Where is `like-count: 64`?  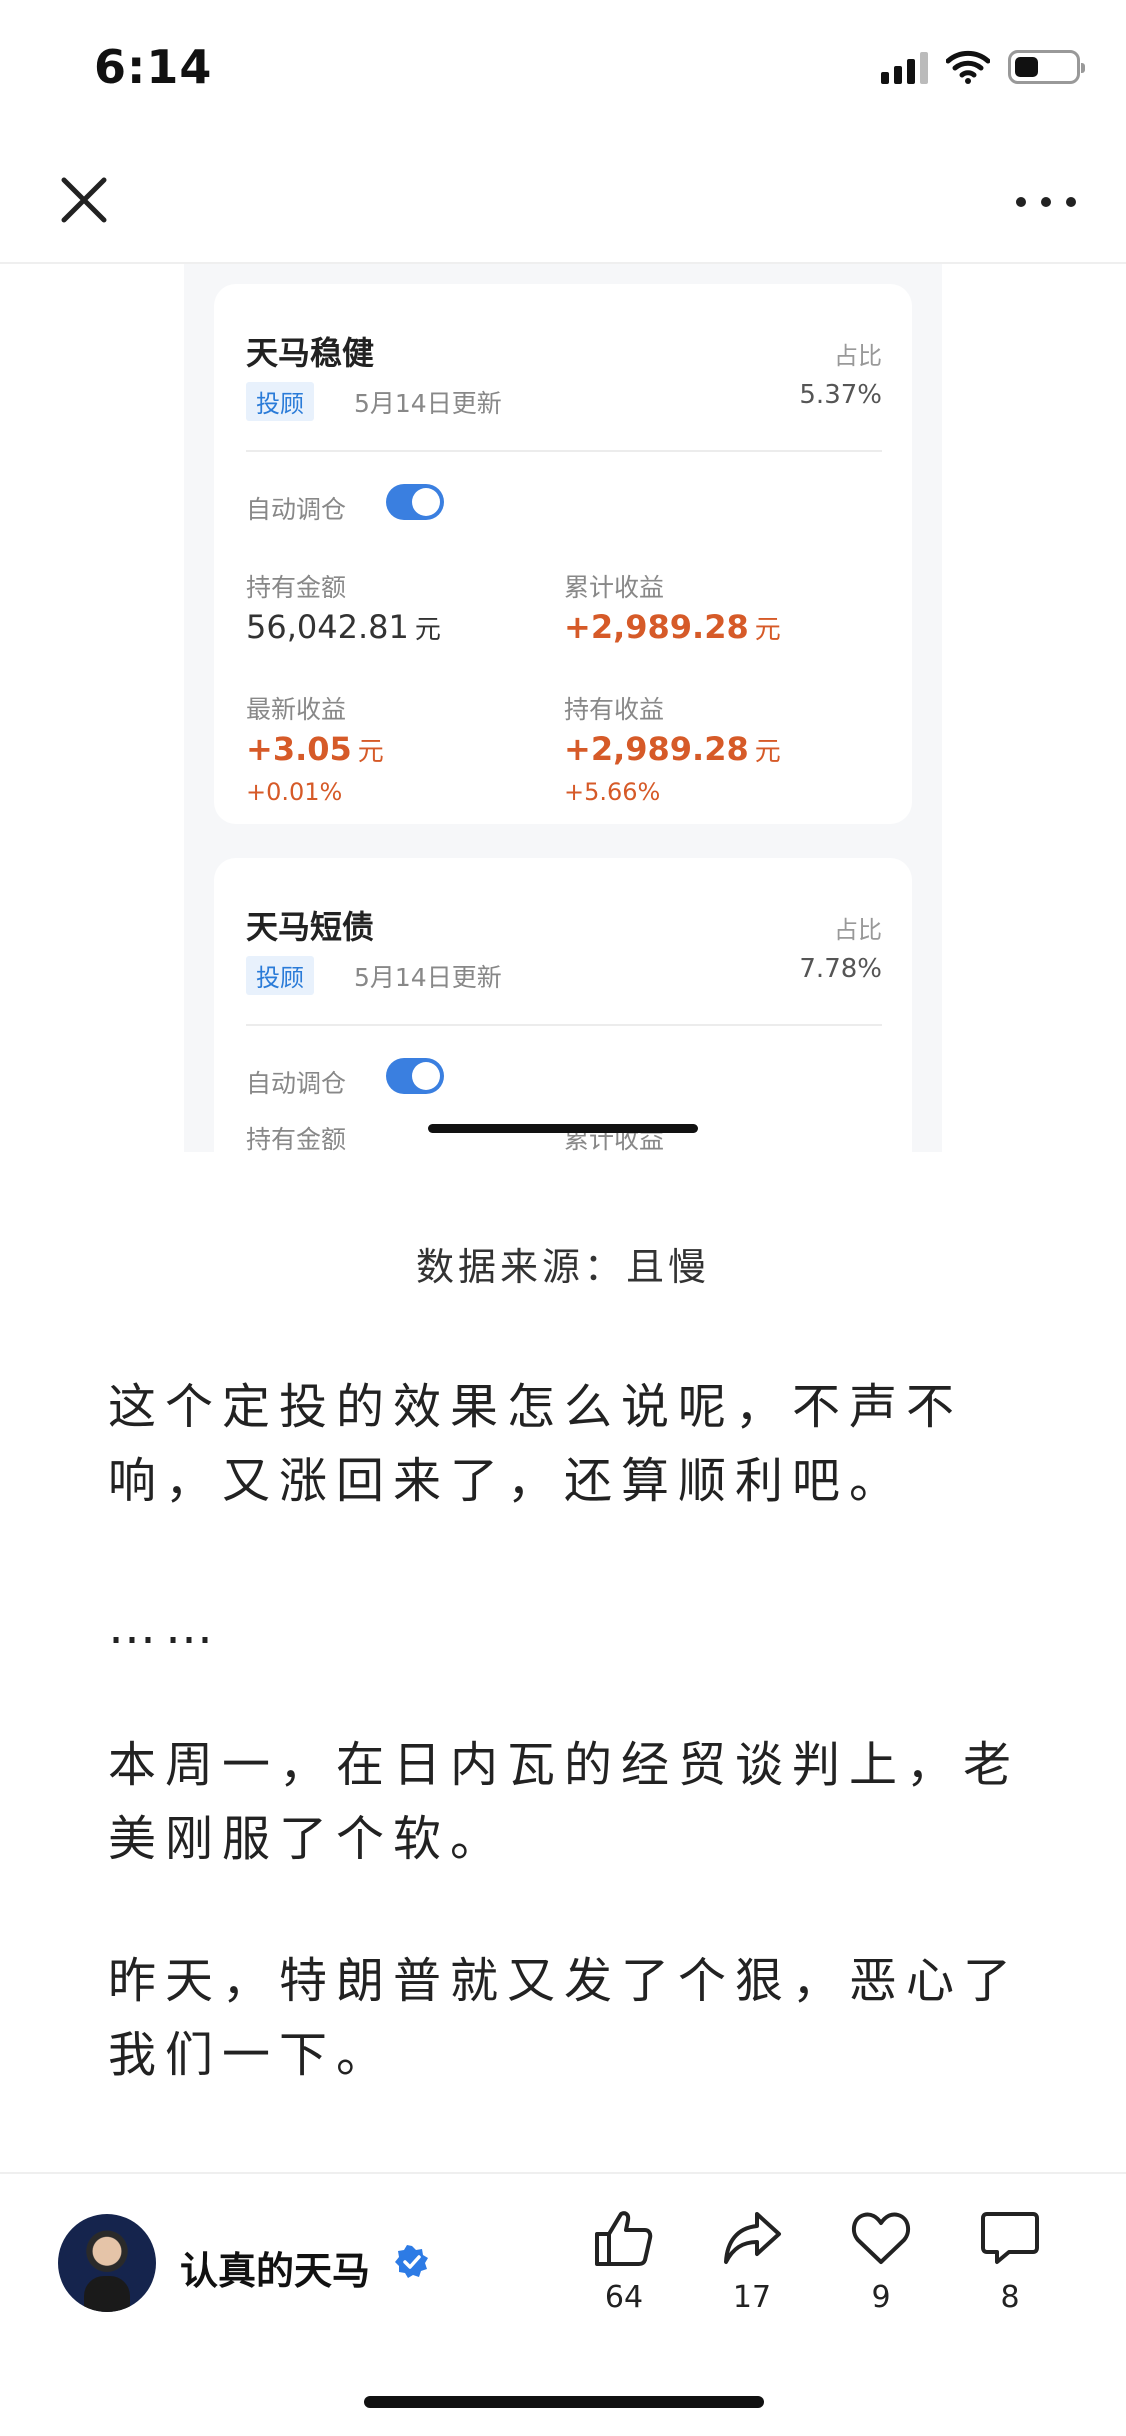
like-count: 64 is located at coordinates (624, 2297).